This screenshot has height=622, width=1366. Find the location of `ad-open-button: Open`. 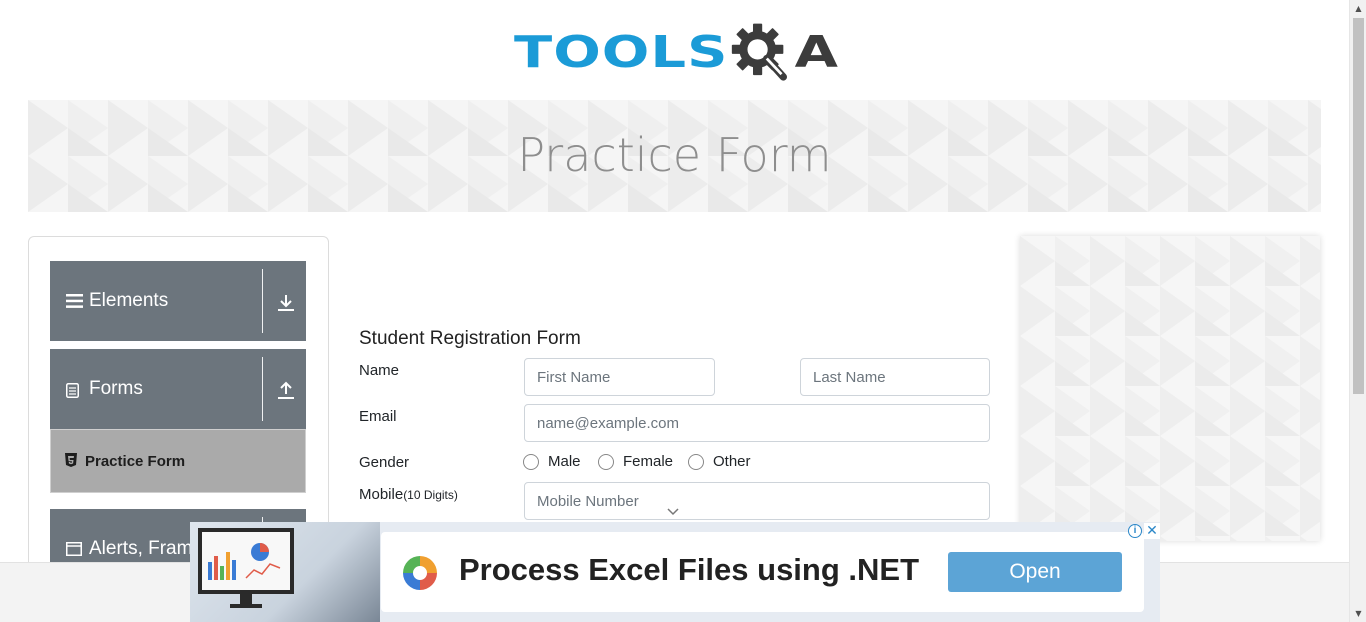

ad-open-button: Open is located at coordinates (1035, 572).